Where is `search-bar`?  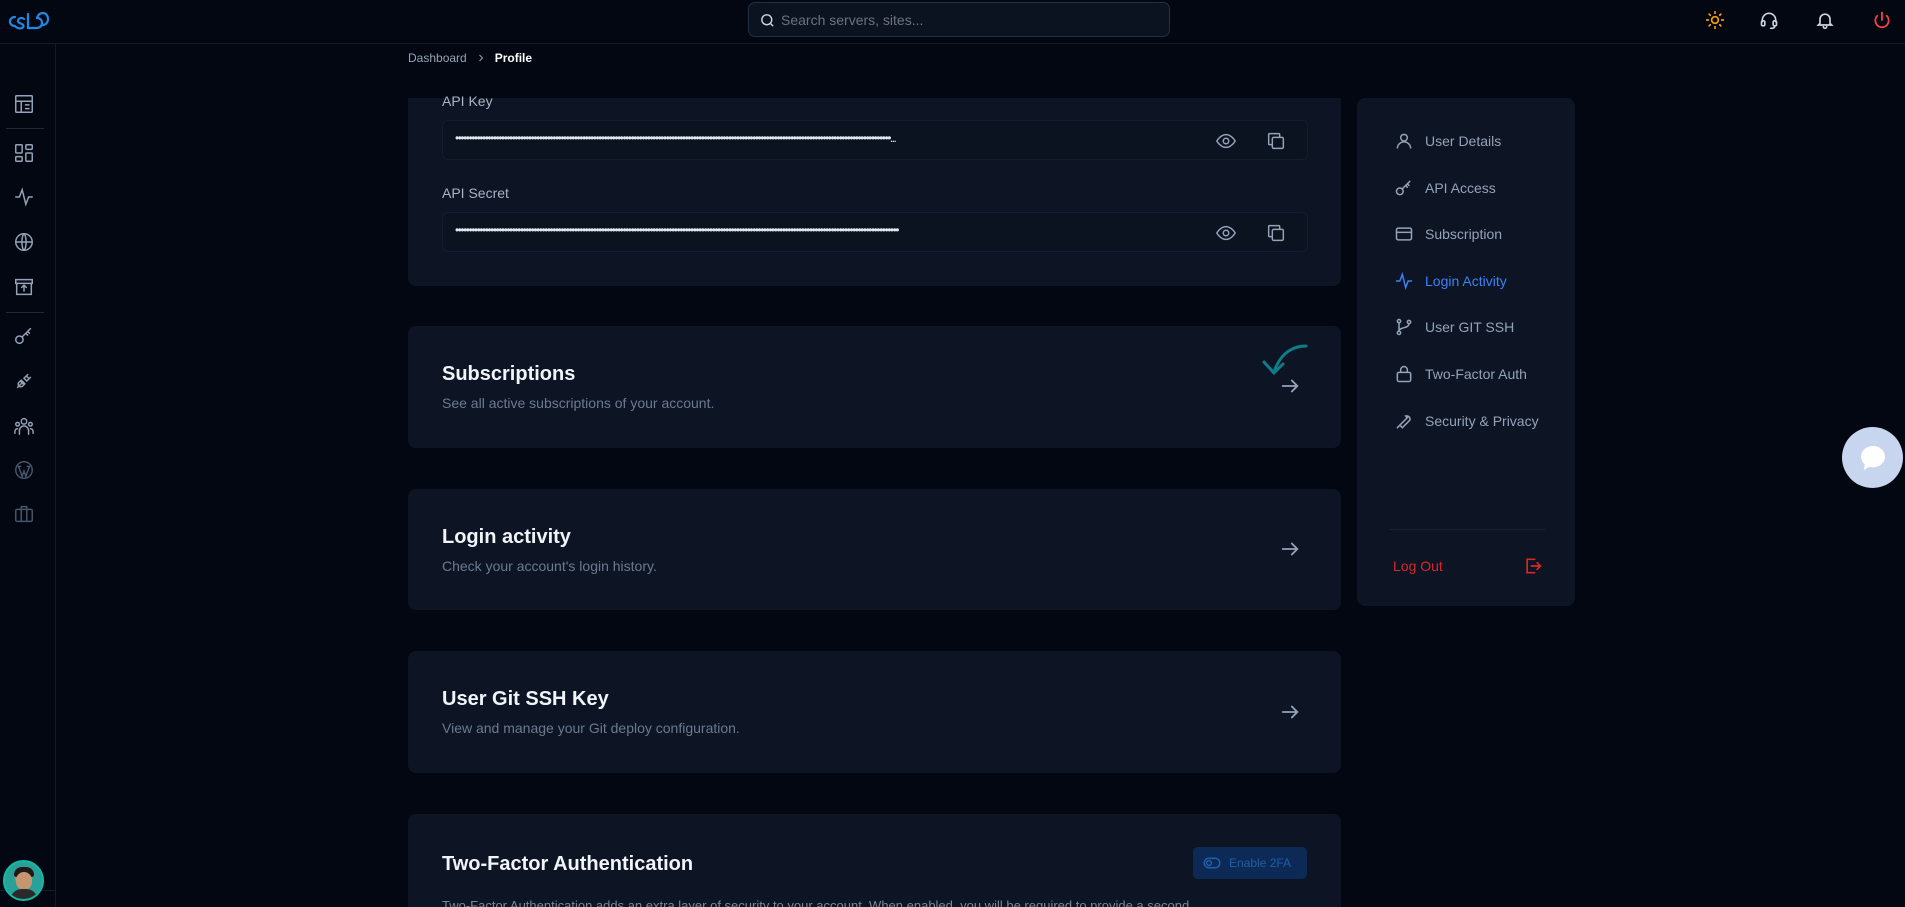
search-bar is located at coordinates (959, 19).